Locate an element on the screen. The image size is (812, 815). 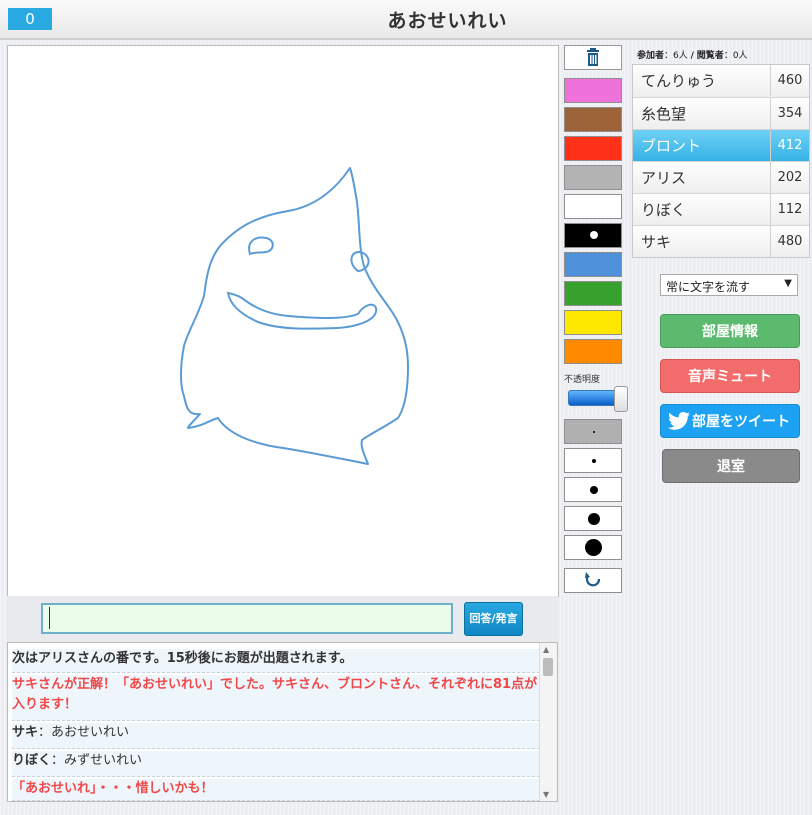
color-swatch-green is located at coordinates (593, 293).